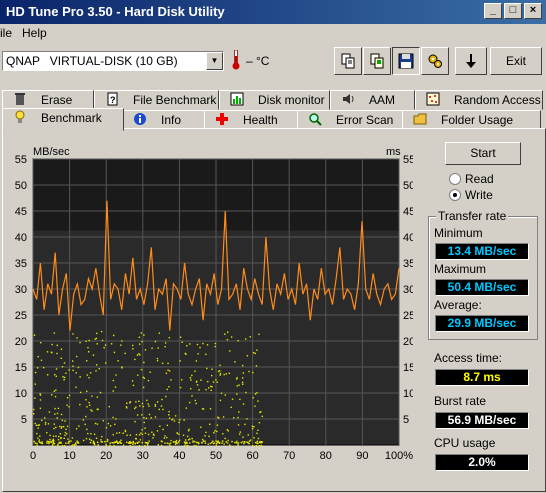  What do you see at coordinates (251, 120) in the screenshot?
I see `tab-health: Health` at bounding box center [251, 120].